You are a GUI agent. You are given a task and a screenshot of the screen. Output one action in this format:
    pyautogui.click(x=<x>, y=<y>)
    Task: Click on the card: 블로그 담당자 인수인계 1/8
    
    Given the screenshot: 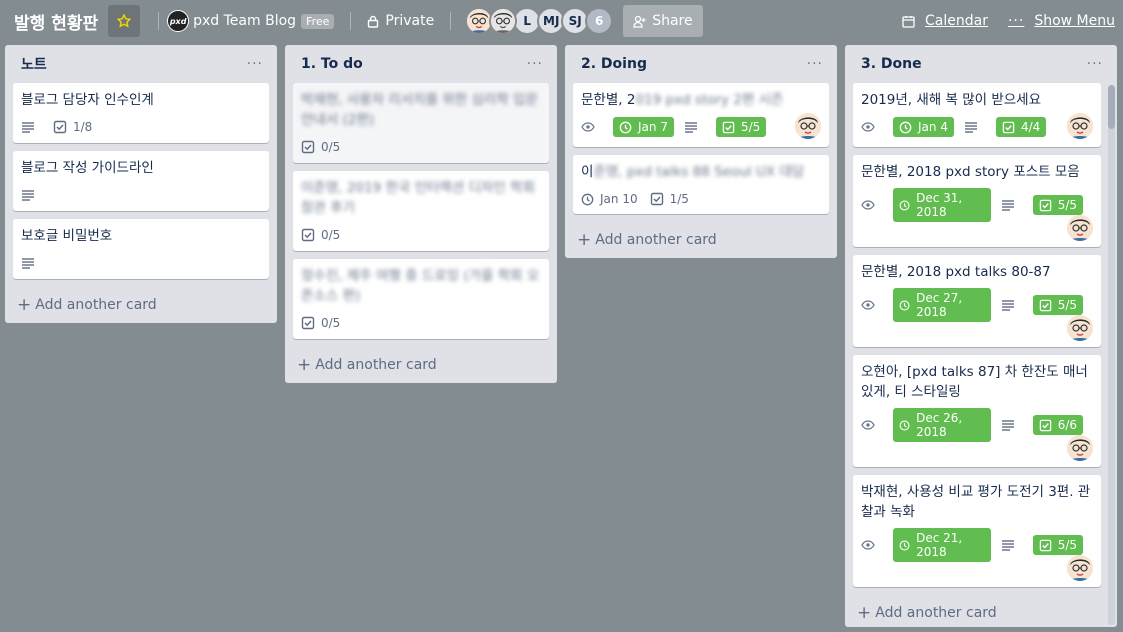 What is the action you would take?
    pyautogui.click(x=141, y=113)
    